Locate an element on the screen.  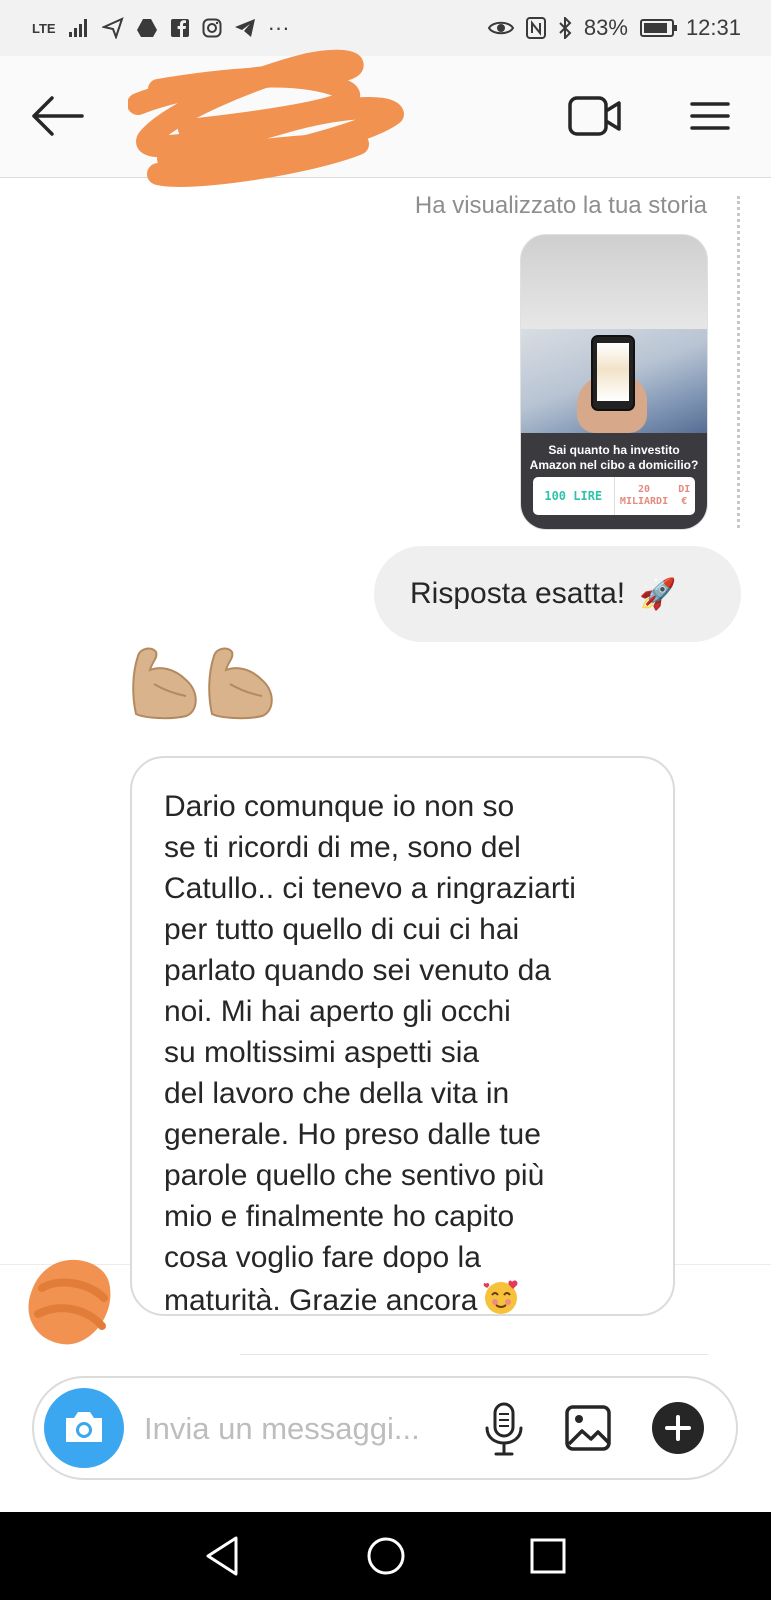
outgoing-message-bubble: Risposta esatta! 🚀 is located at coordinates (557, 594).